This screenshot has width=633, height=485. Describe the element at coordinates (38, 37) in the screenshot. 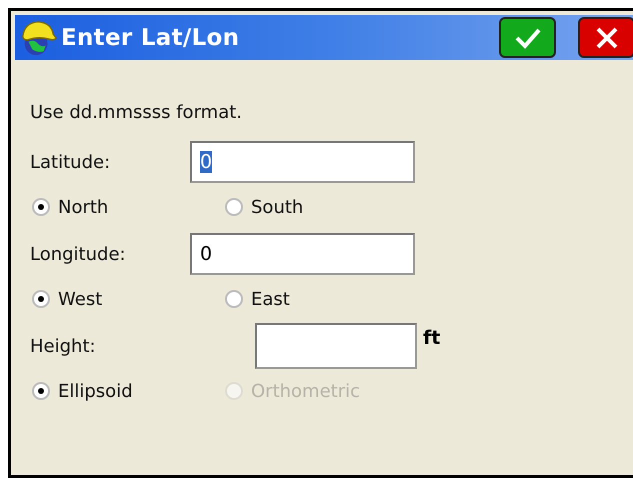

I see `helmet-globe-icon` at that location.